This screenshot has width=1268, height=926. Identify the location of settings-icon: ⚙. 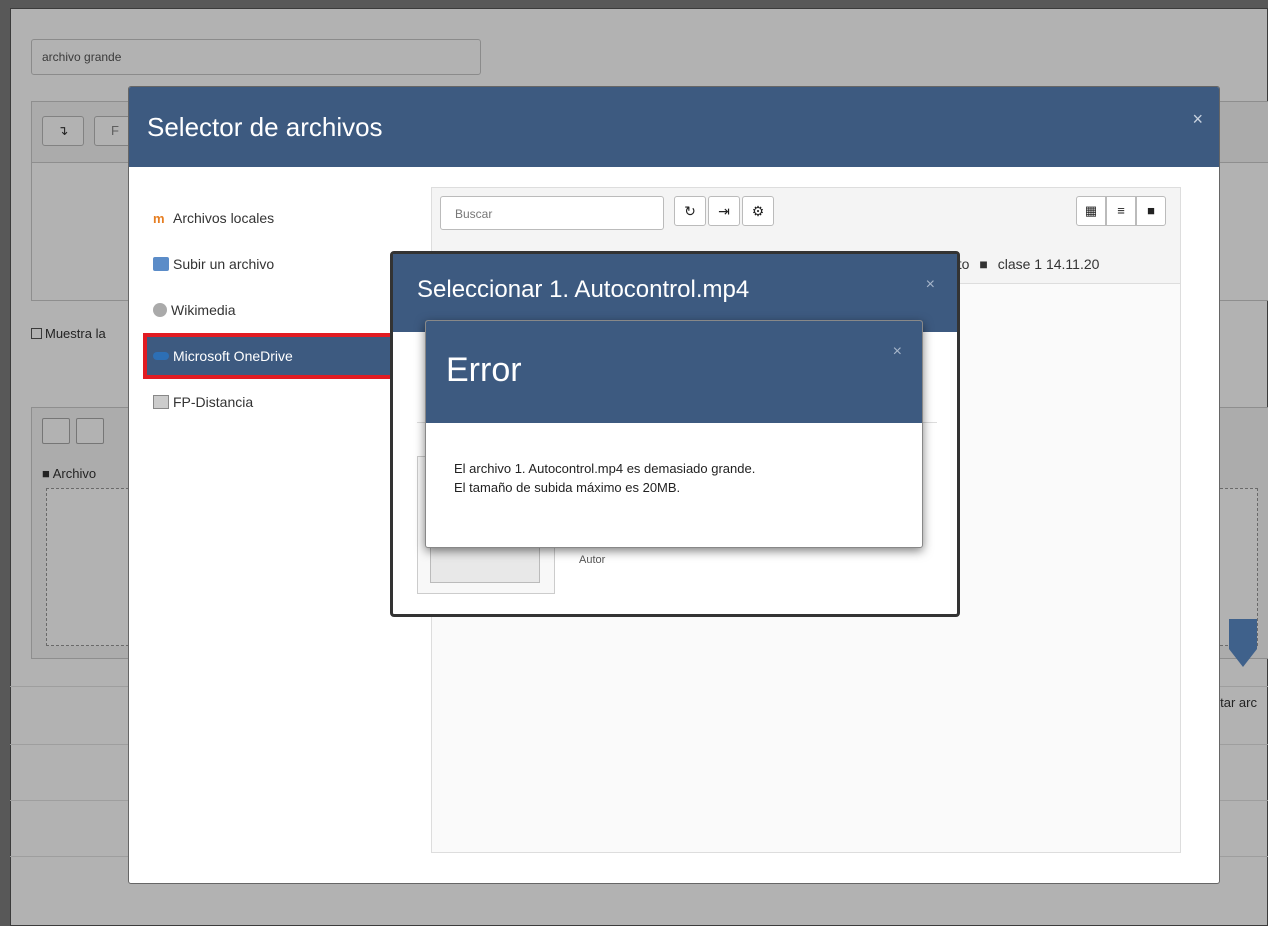
(758, 211).